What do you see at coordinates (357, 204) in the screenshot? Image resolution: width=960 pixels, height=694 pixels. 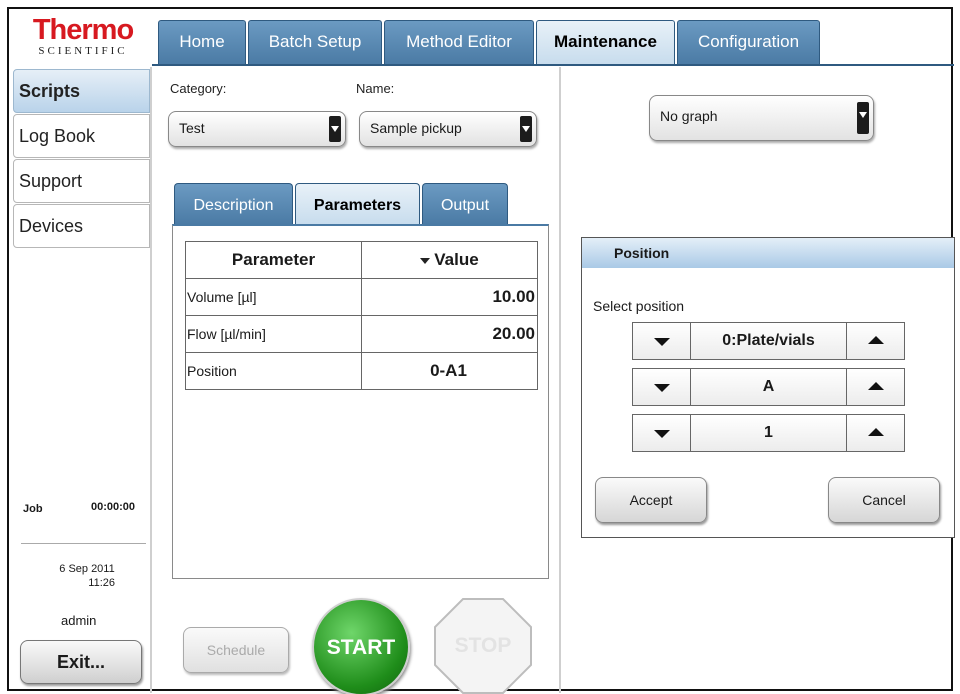 I see `tab-parameters: Parameters` at bounding box center [357, 204].